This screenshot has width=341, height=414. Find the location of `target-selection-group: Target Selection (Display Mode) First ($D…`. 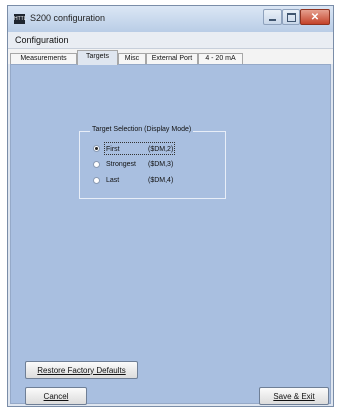

target-selection-group: Target Selection (Display Mode) First ($D… is located at coordinates (152, 162).